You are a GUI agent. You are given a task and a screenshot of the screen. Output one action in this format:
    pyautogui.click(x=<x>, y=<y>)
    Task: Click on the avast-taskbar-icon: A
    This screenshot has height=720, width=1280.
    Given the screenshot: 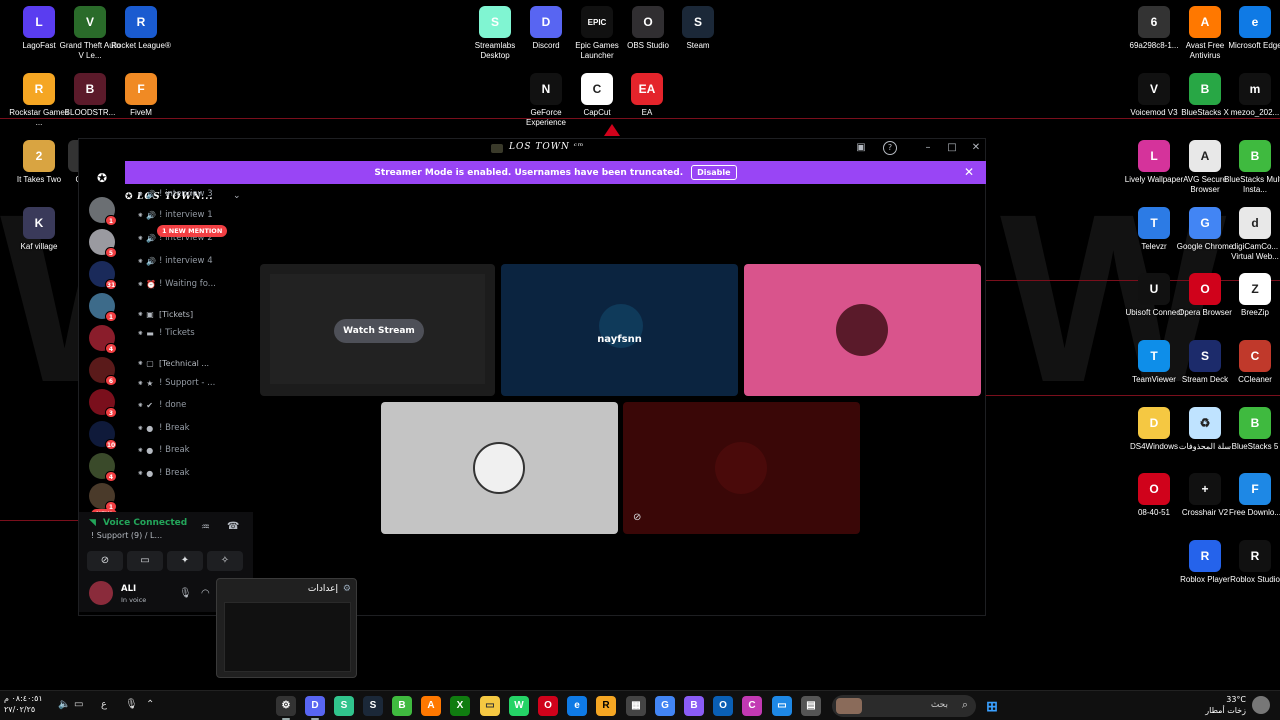 What is the action you would take?
    pyautogui.click(x=431, y=706)
    